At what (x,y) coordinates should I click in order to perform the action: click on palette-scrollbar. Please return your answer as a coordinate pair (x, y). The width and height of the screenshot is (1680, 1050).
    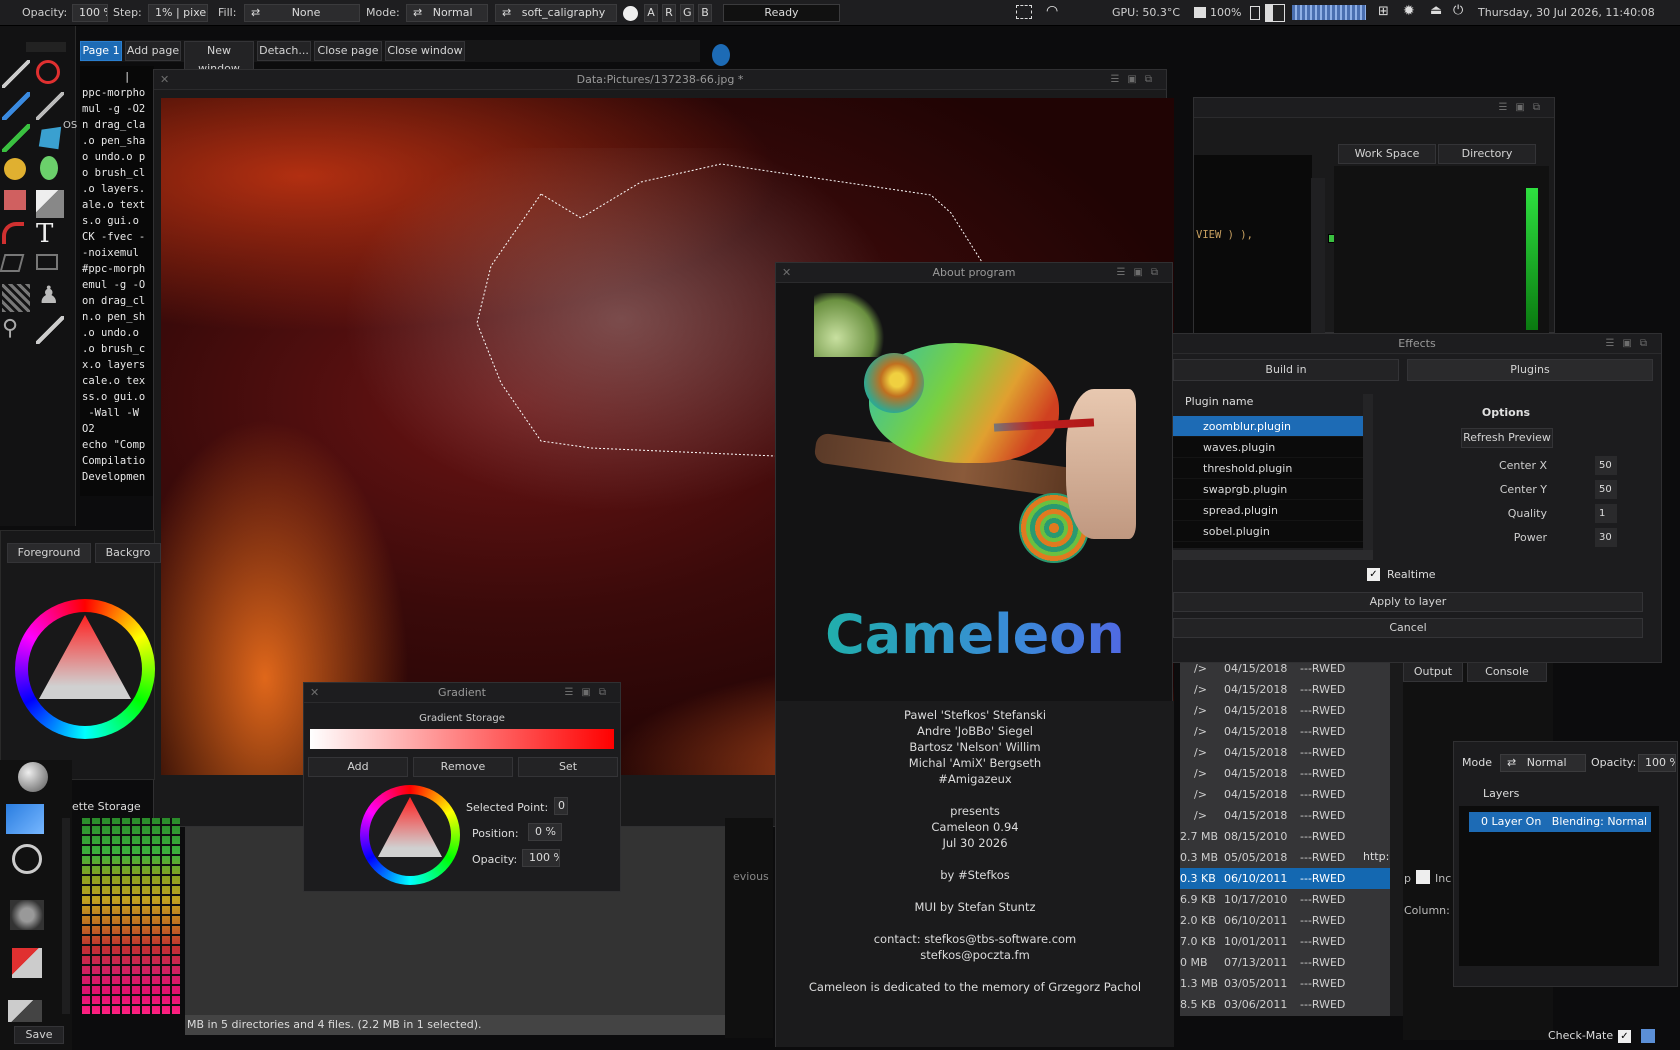
    Looking at the image, I should click on (66, 916).